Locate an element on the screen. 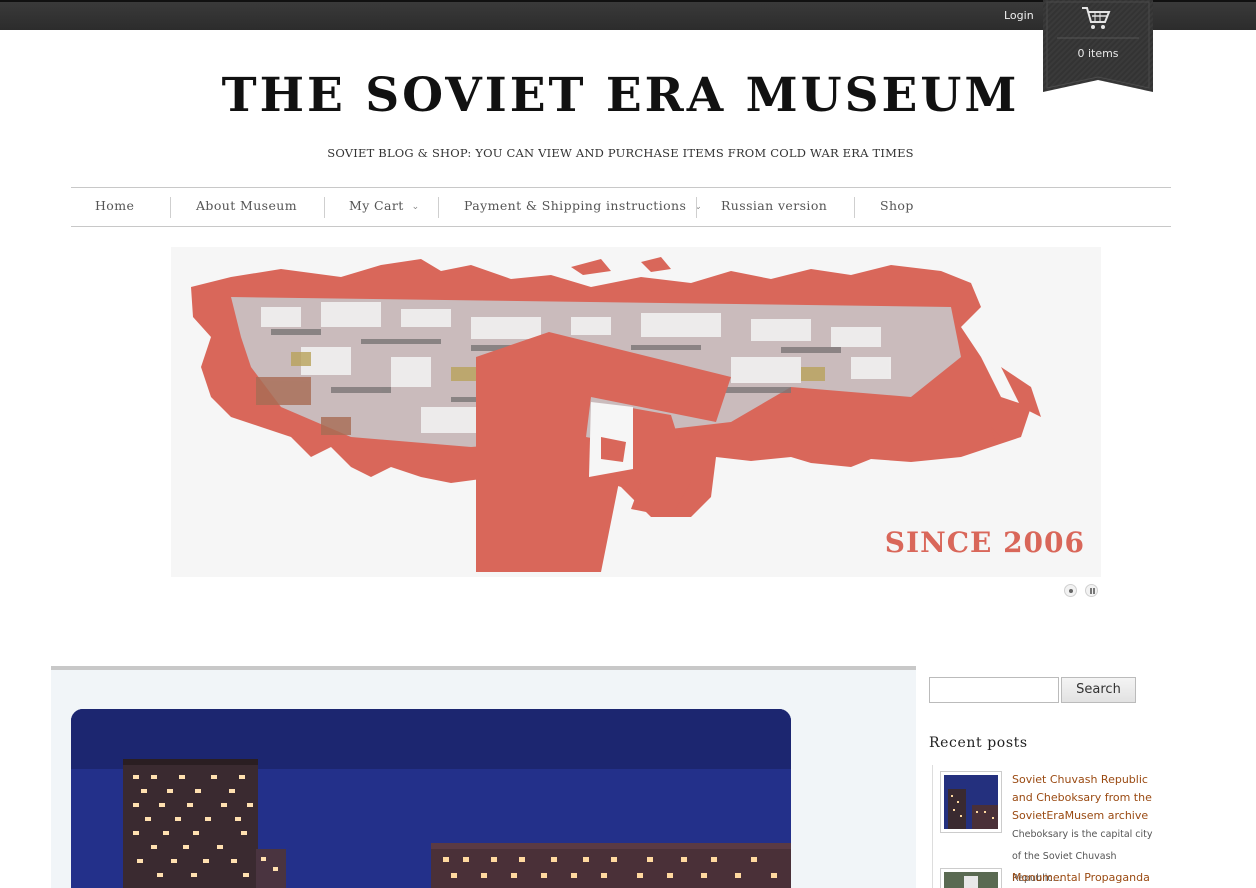 Image resolution: width=1256 pixels, height=888 pixels. shopping-cart-icon is located at coordinates (1096, 18).